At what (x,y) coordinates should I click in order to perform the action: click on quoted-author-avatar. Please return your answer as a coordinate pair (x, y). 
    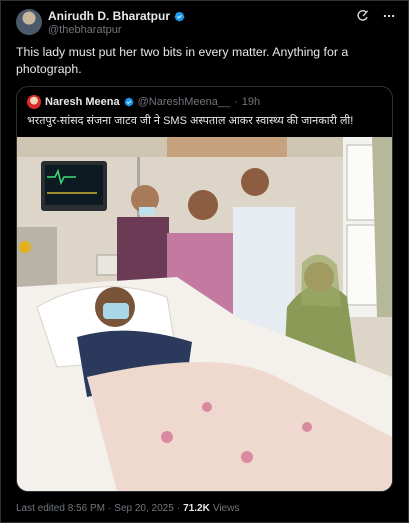
    Looking at the image, I should click on (34, 102).